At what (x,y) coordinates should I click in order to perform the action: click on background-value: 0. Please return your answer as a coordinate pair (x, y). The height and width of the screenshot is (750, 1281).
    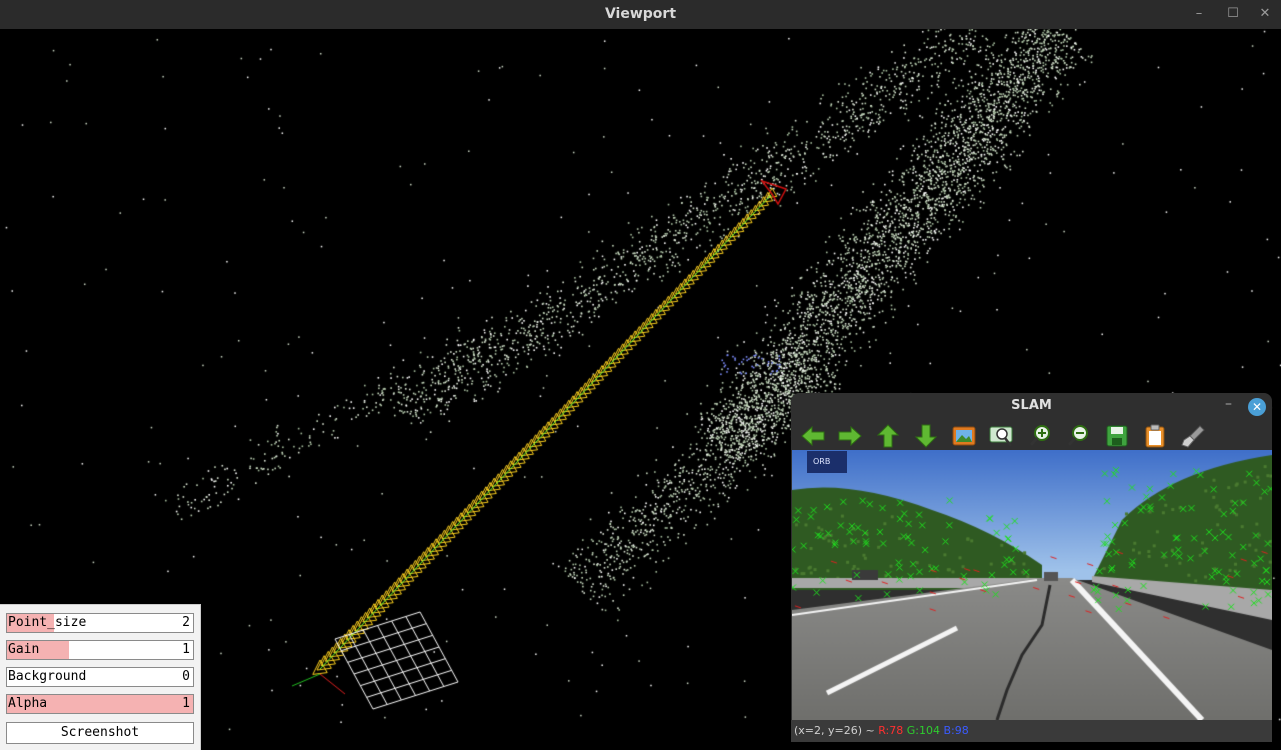
    Looking at the image, I should click on (186, 676).